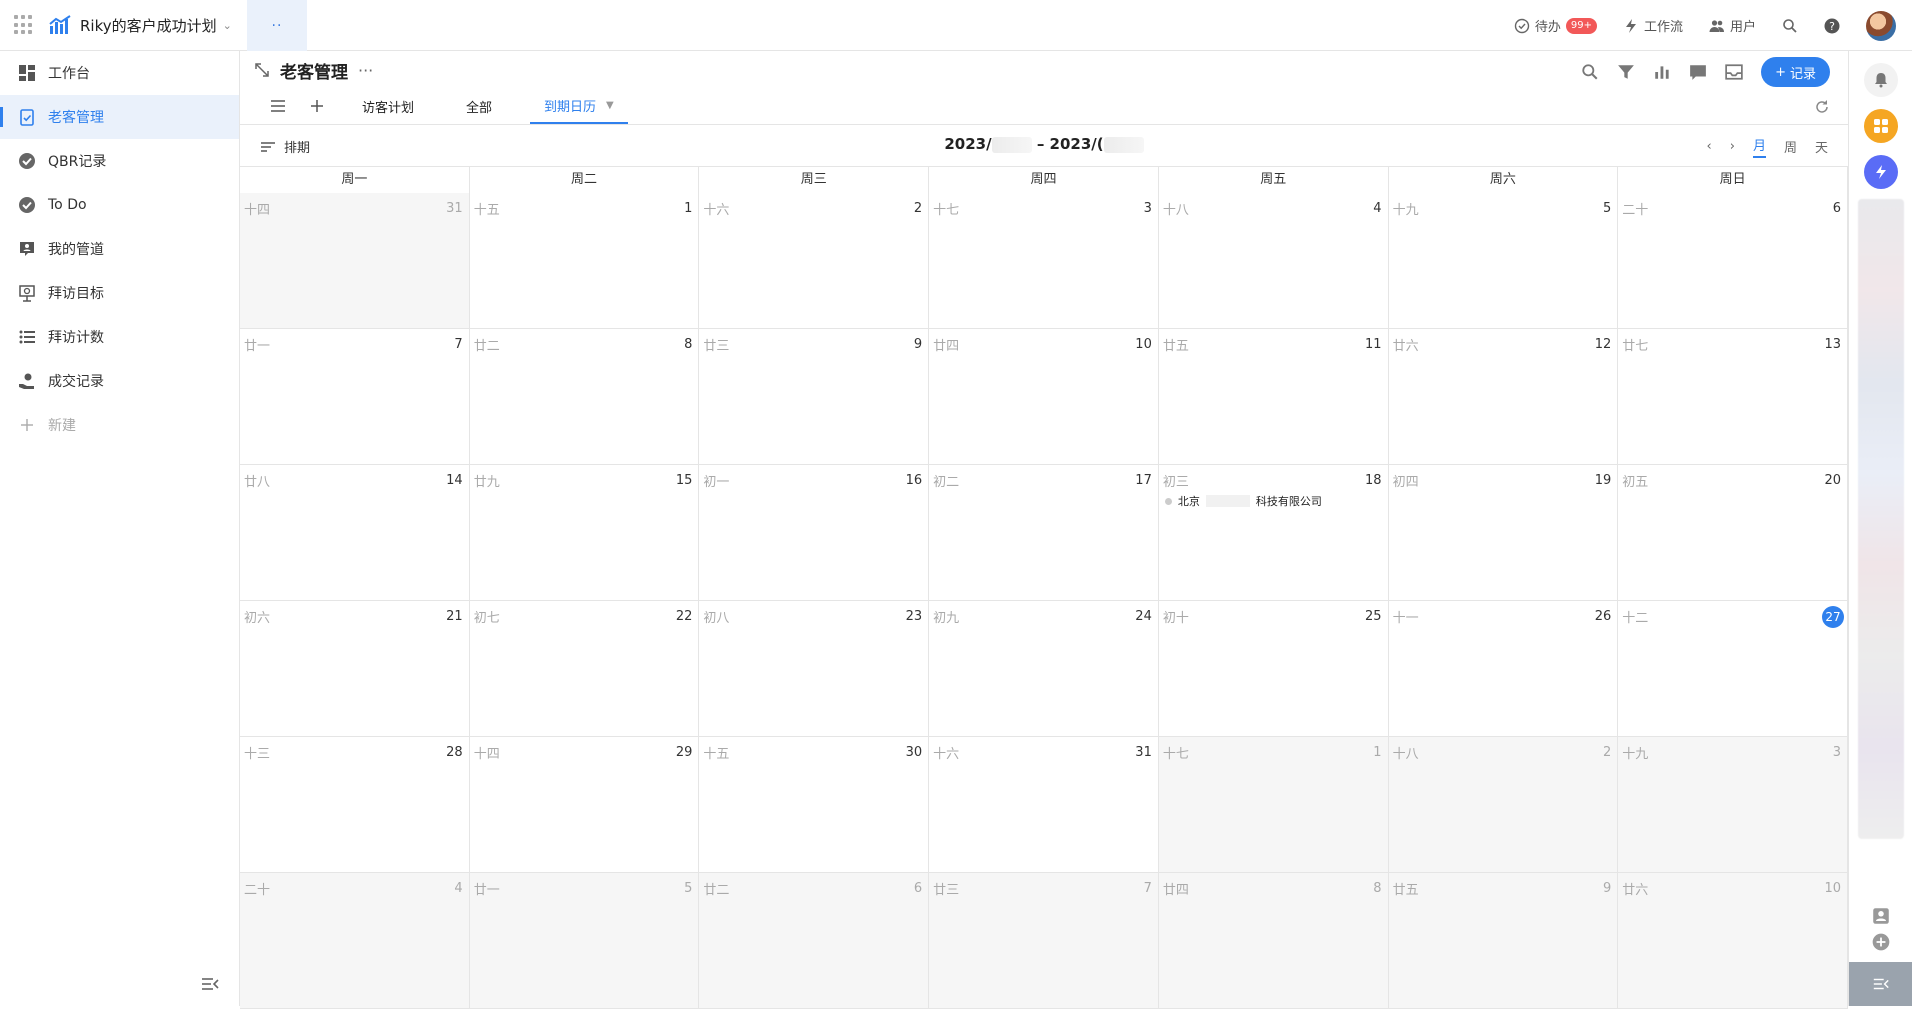 This screenshot has width=1912, height=1009. What do you see at coordinates (317, 106) in the screenshot?
I see `add-view-icon` at bounding box center [317, 106].